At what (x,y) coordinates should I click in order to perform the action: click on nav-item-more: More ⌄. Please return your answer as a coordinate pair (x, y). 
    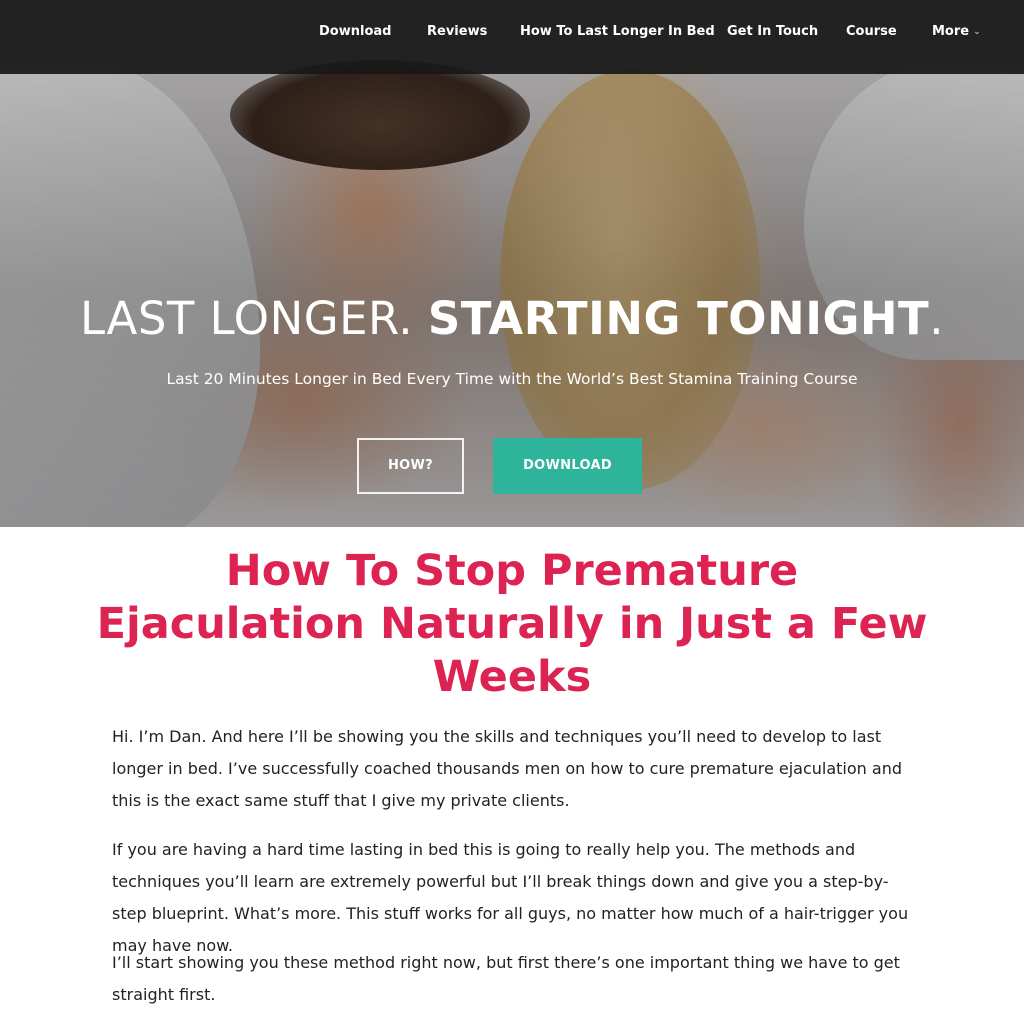
    Looking at the image, I should click on (956, 31).